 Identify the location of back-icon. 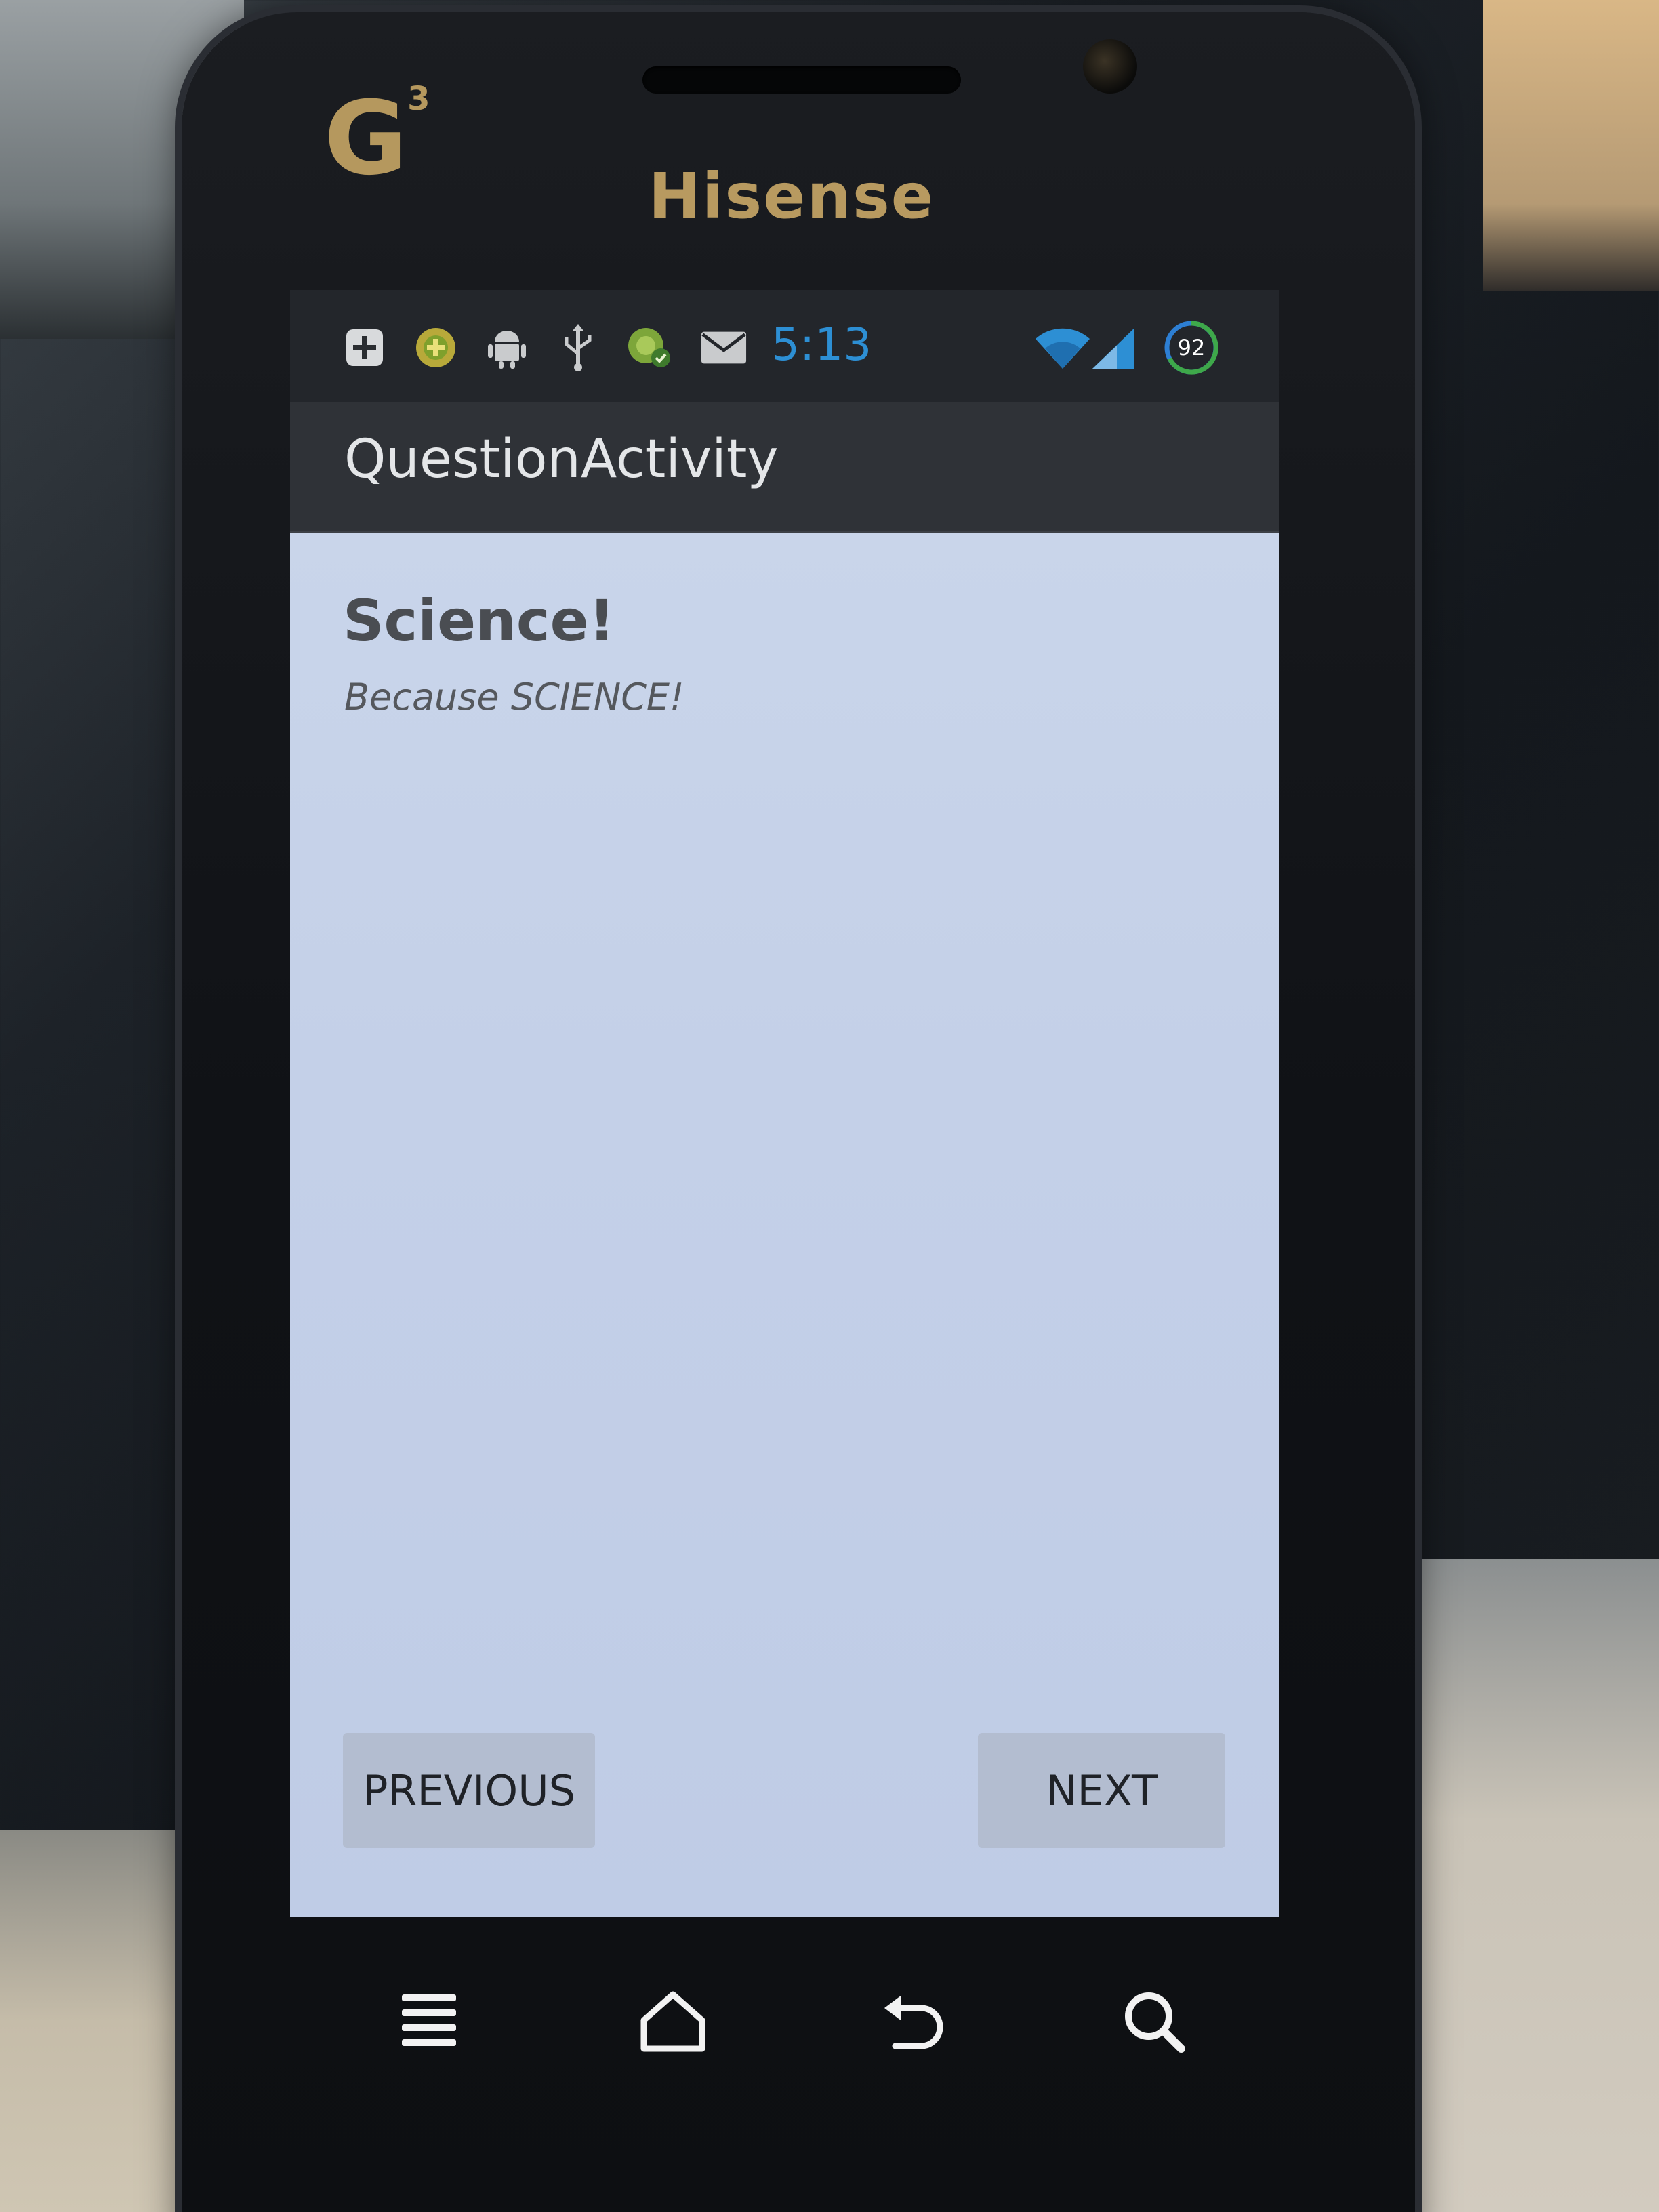
(914, 2022).